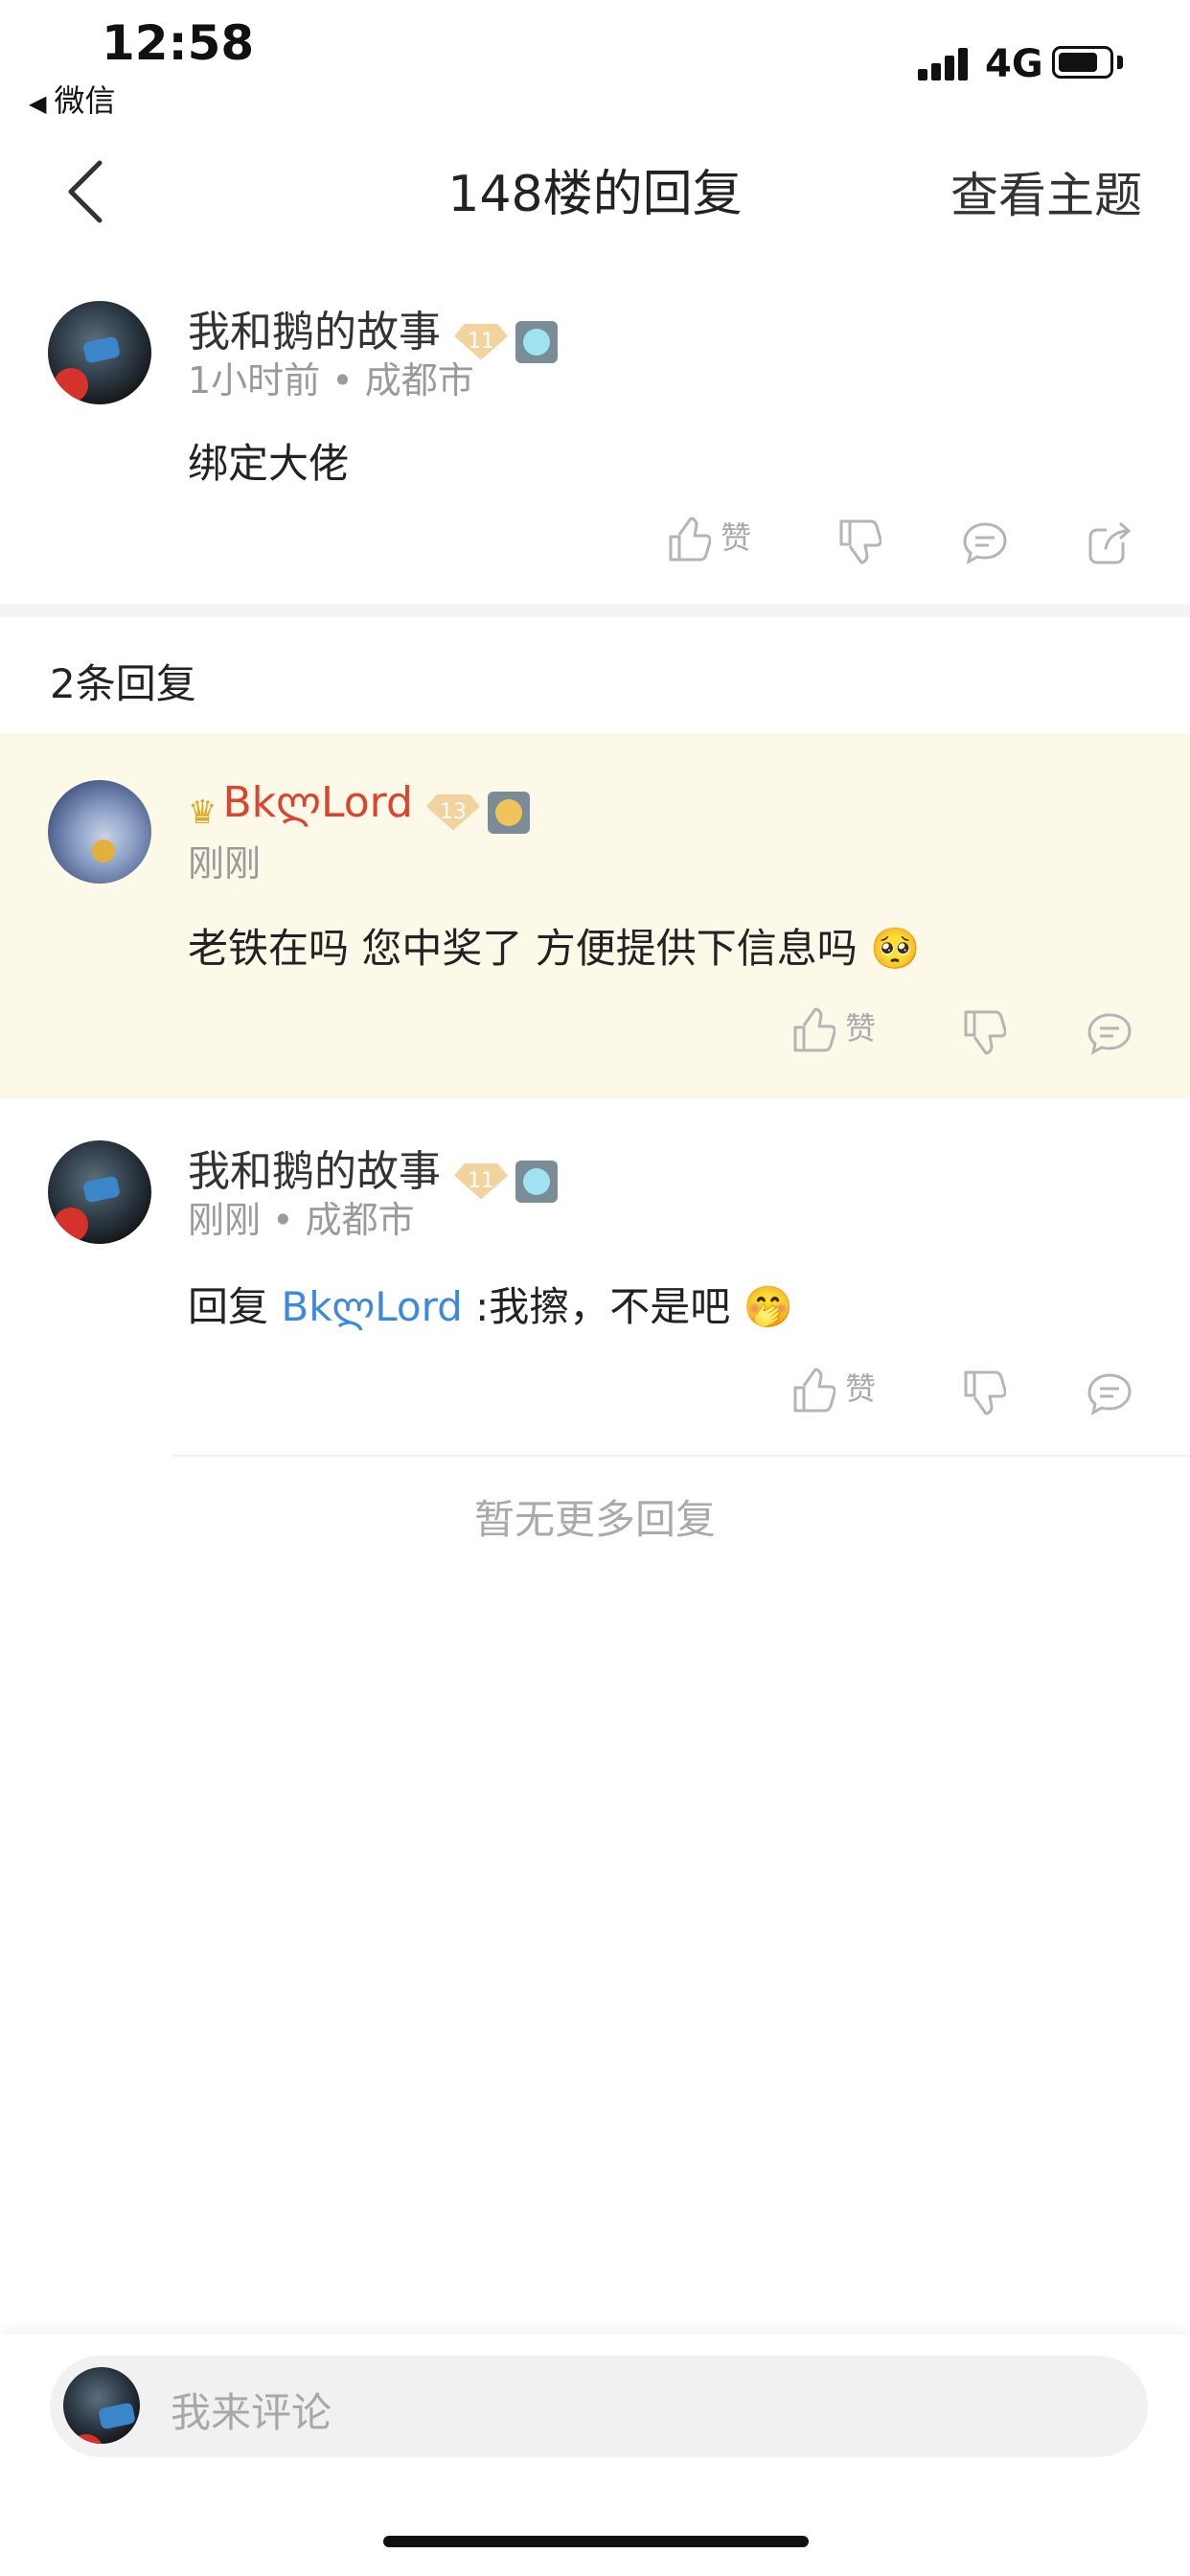 This screenshot has width=1190, height=2576. Describe the element at coordinates (596, 2541) in the screenshot. I see `home-indicator` at that location.